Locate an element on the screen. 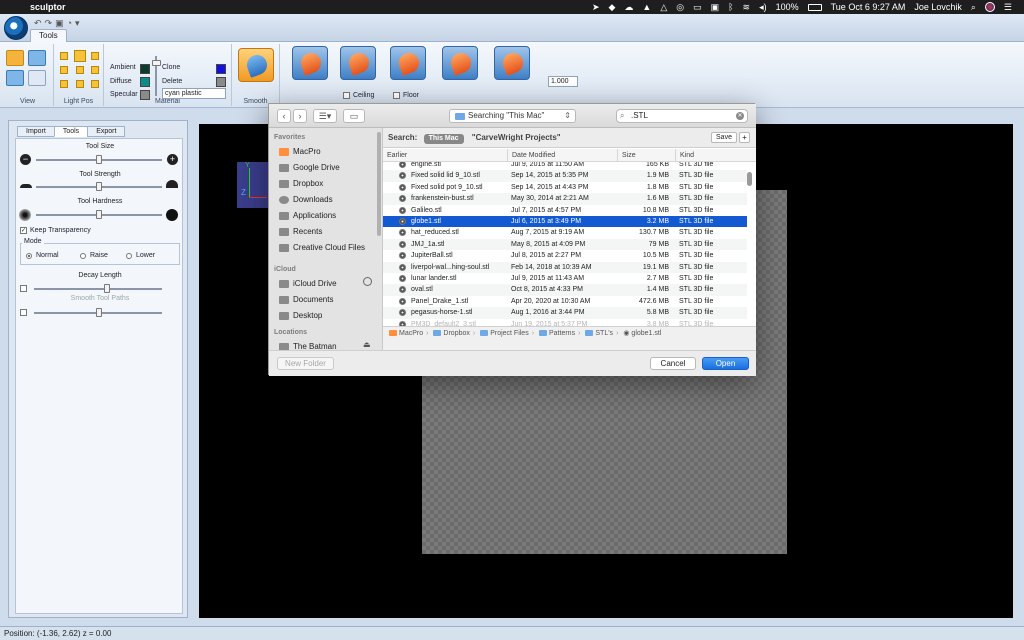  sidebar-item-recents: Recents is located at coordinates (329, 231).